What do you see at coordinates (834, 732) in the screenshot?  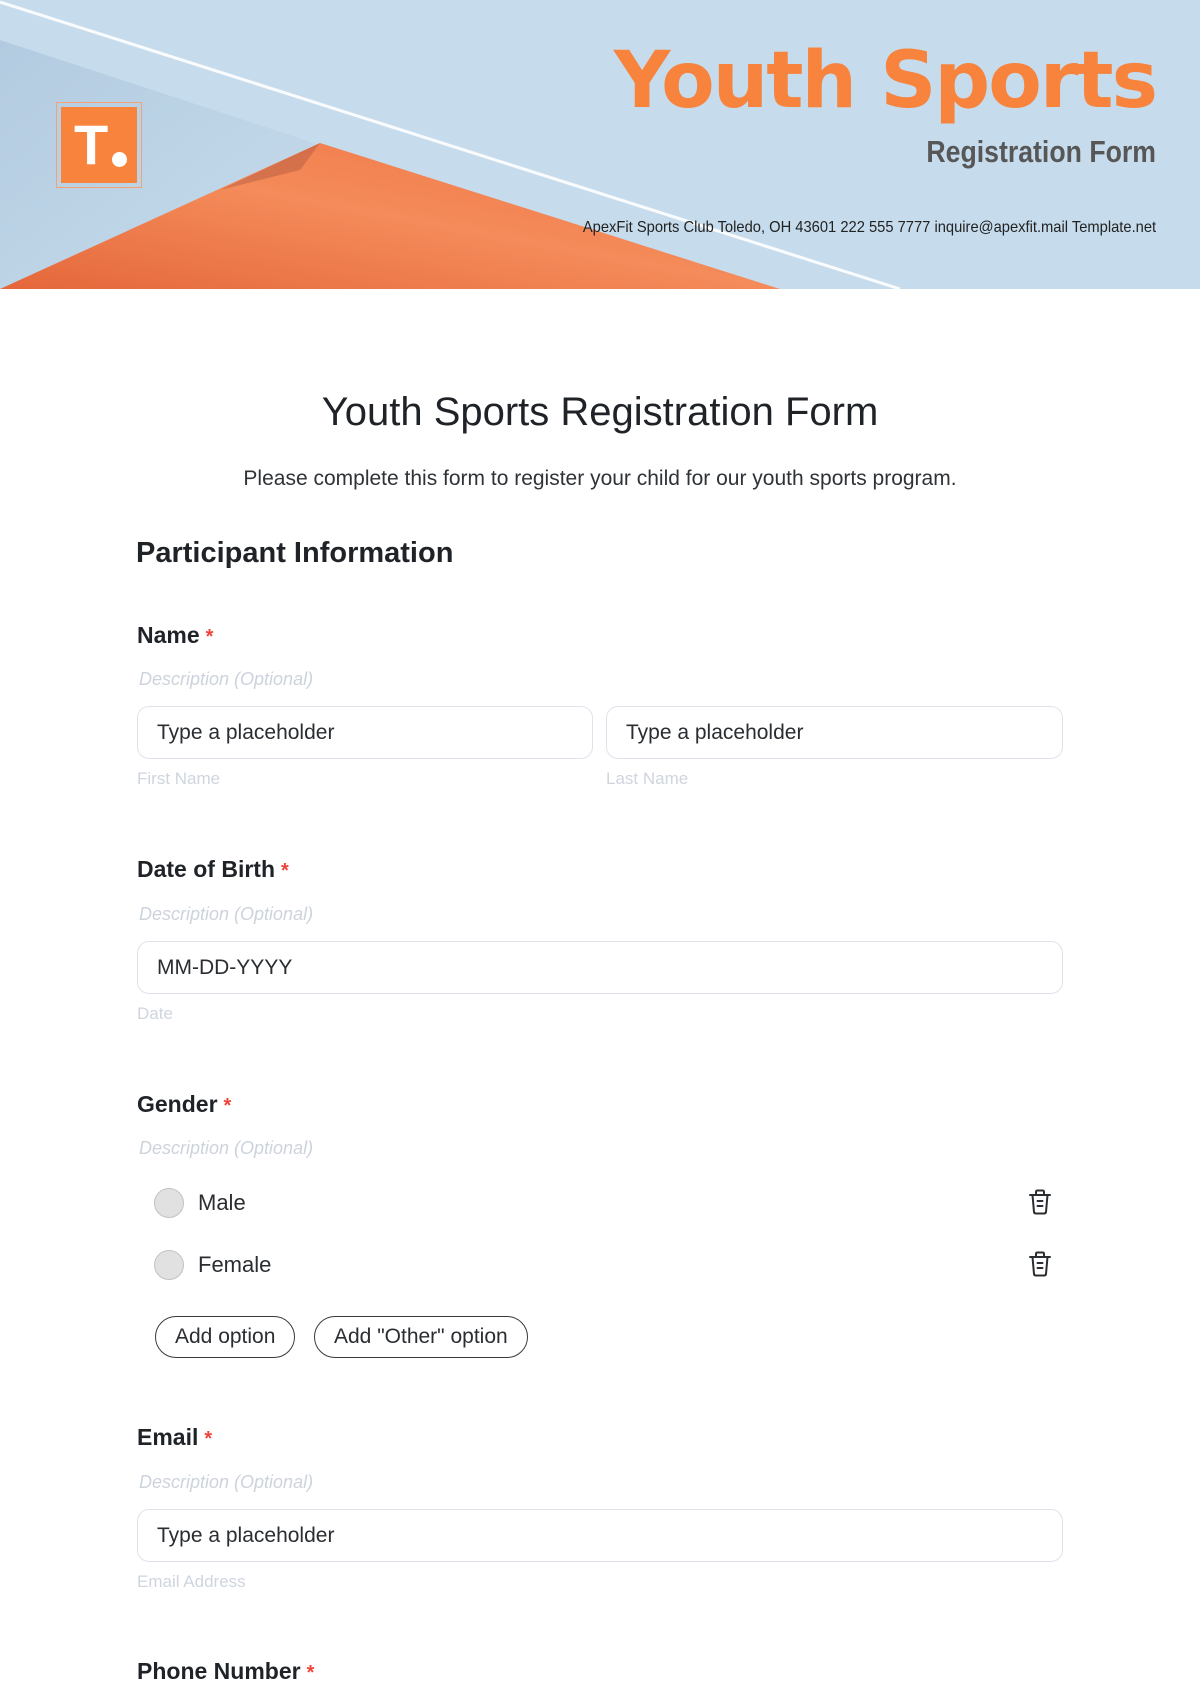 I see `last-name-input: Type a placeholder` at bounding box center [834, 732].